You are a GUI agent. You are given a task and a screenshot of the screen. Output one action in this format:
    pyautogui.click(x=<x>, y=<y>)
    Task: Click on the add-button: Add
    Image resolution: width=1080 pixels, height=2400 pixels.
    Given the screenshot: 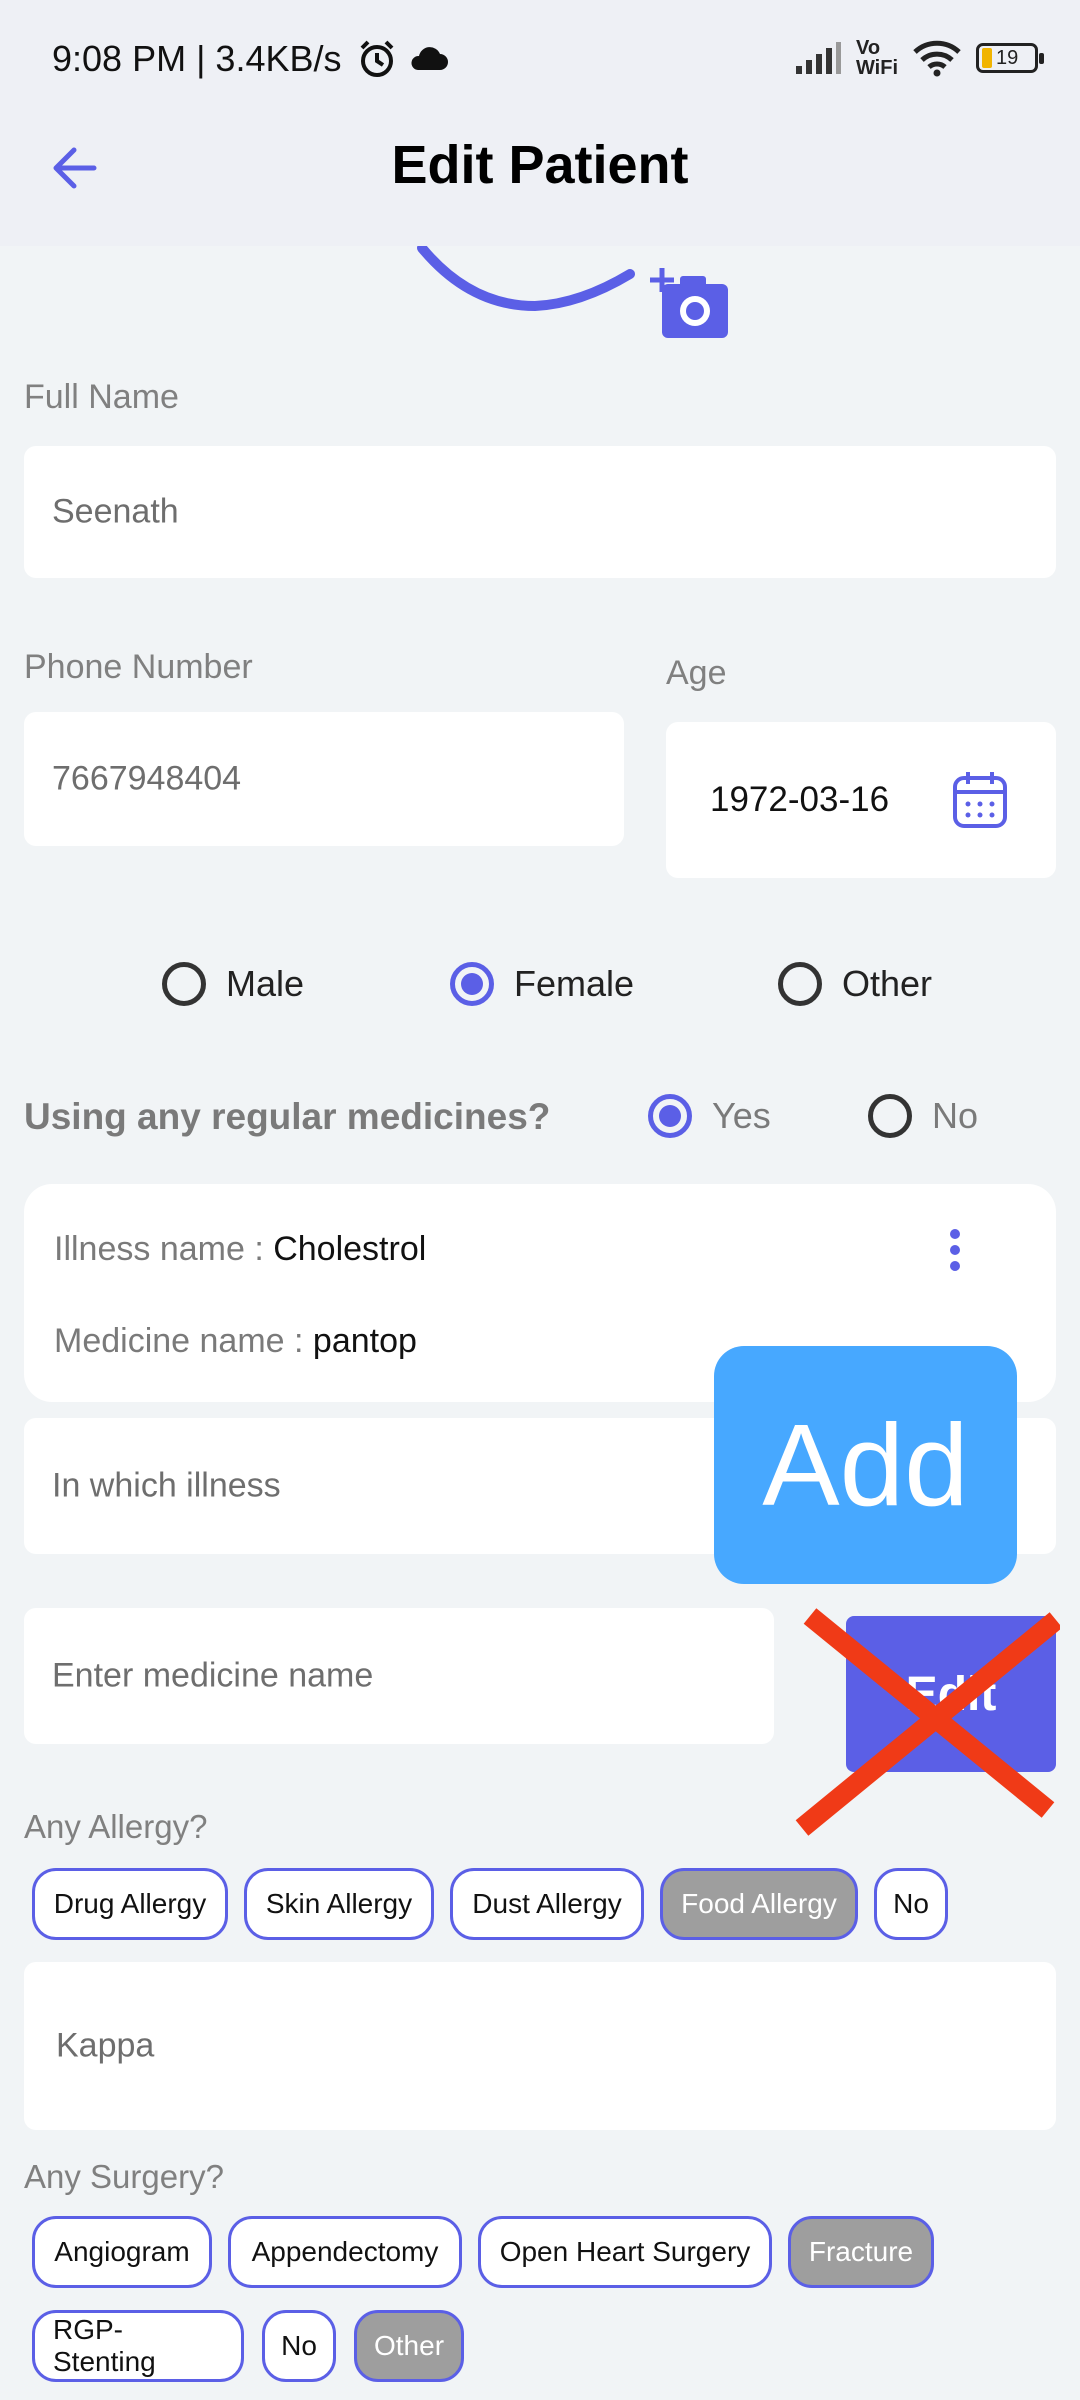 What is the action you would take?
    pyautogui.click(x=865, y=1465)
    